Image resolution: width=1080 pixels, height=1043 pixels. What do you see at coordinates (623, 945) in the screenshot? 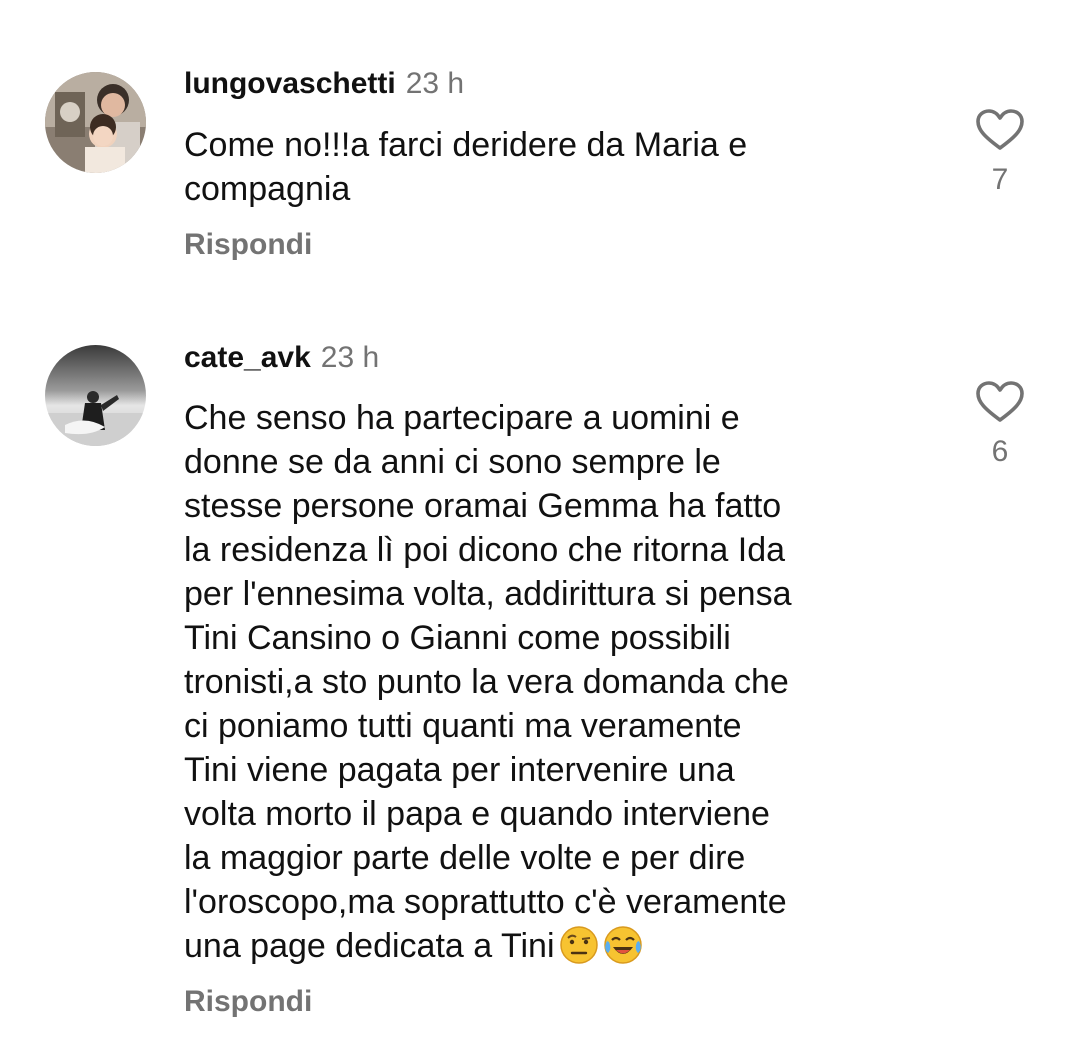
I see `tears-of-joy-emoji-icon` at bounding box center [623, 945].